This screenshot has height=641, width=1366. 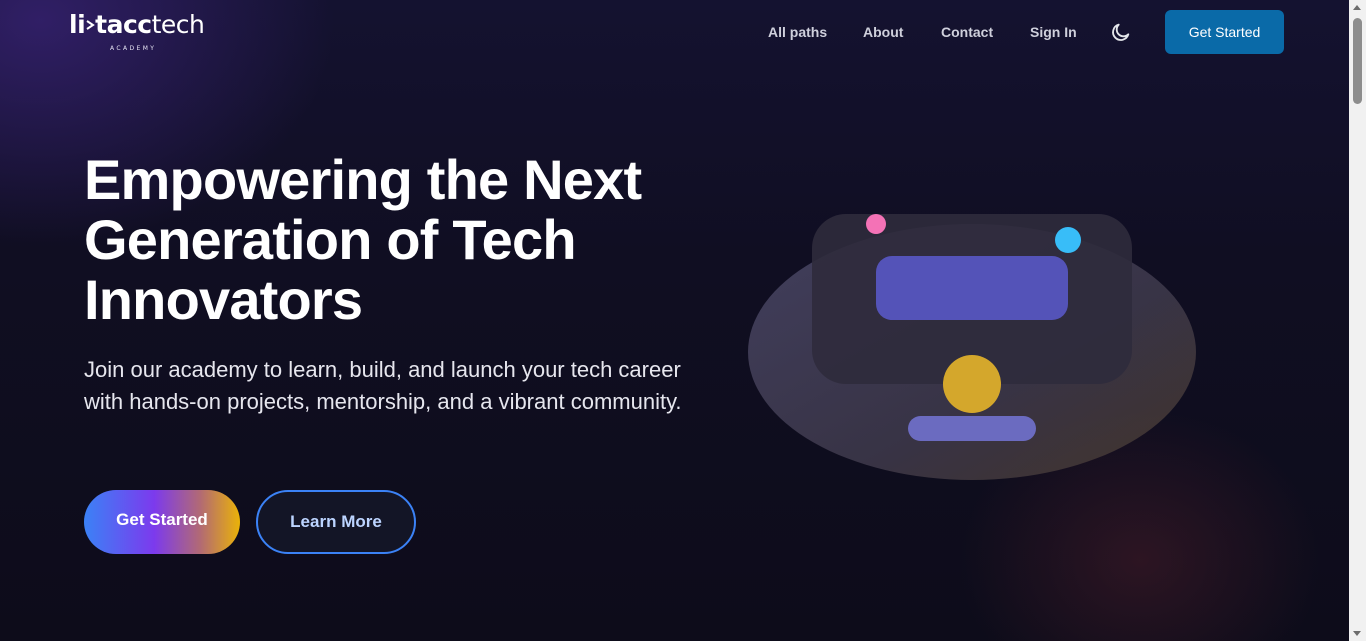 What do you see at coordinates (972, 288) in the screenshot?
I see `illustration-screen` at bounding box center [972, 288].